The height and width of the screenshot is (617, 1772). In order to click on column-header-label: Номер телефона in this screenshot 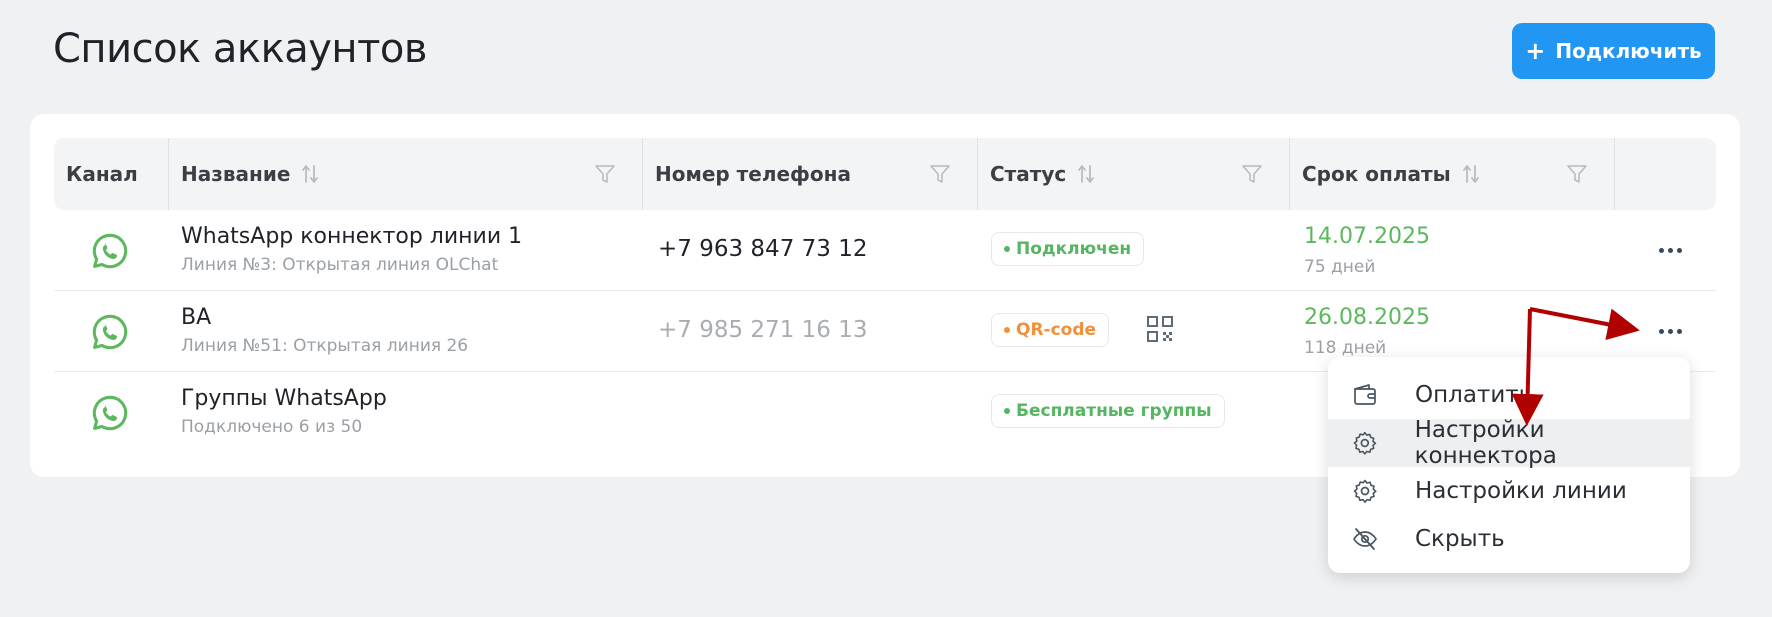, I will do `click(753, 174)`.